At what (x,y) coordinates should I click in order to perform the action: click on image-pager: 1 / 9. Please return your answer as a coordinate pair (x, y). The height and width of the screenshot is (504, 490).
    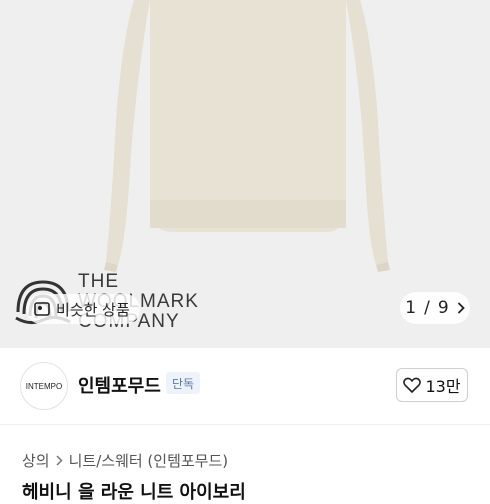
    Looking at the image, I should click on (435, 308).